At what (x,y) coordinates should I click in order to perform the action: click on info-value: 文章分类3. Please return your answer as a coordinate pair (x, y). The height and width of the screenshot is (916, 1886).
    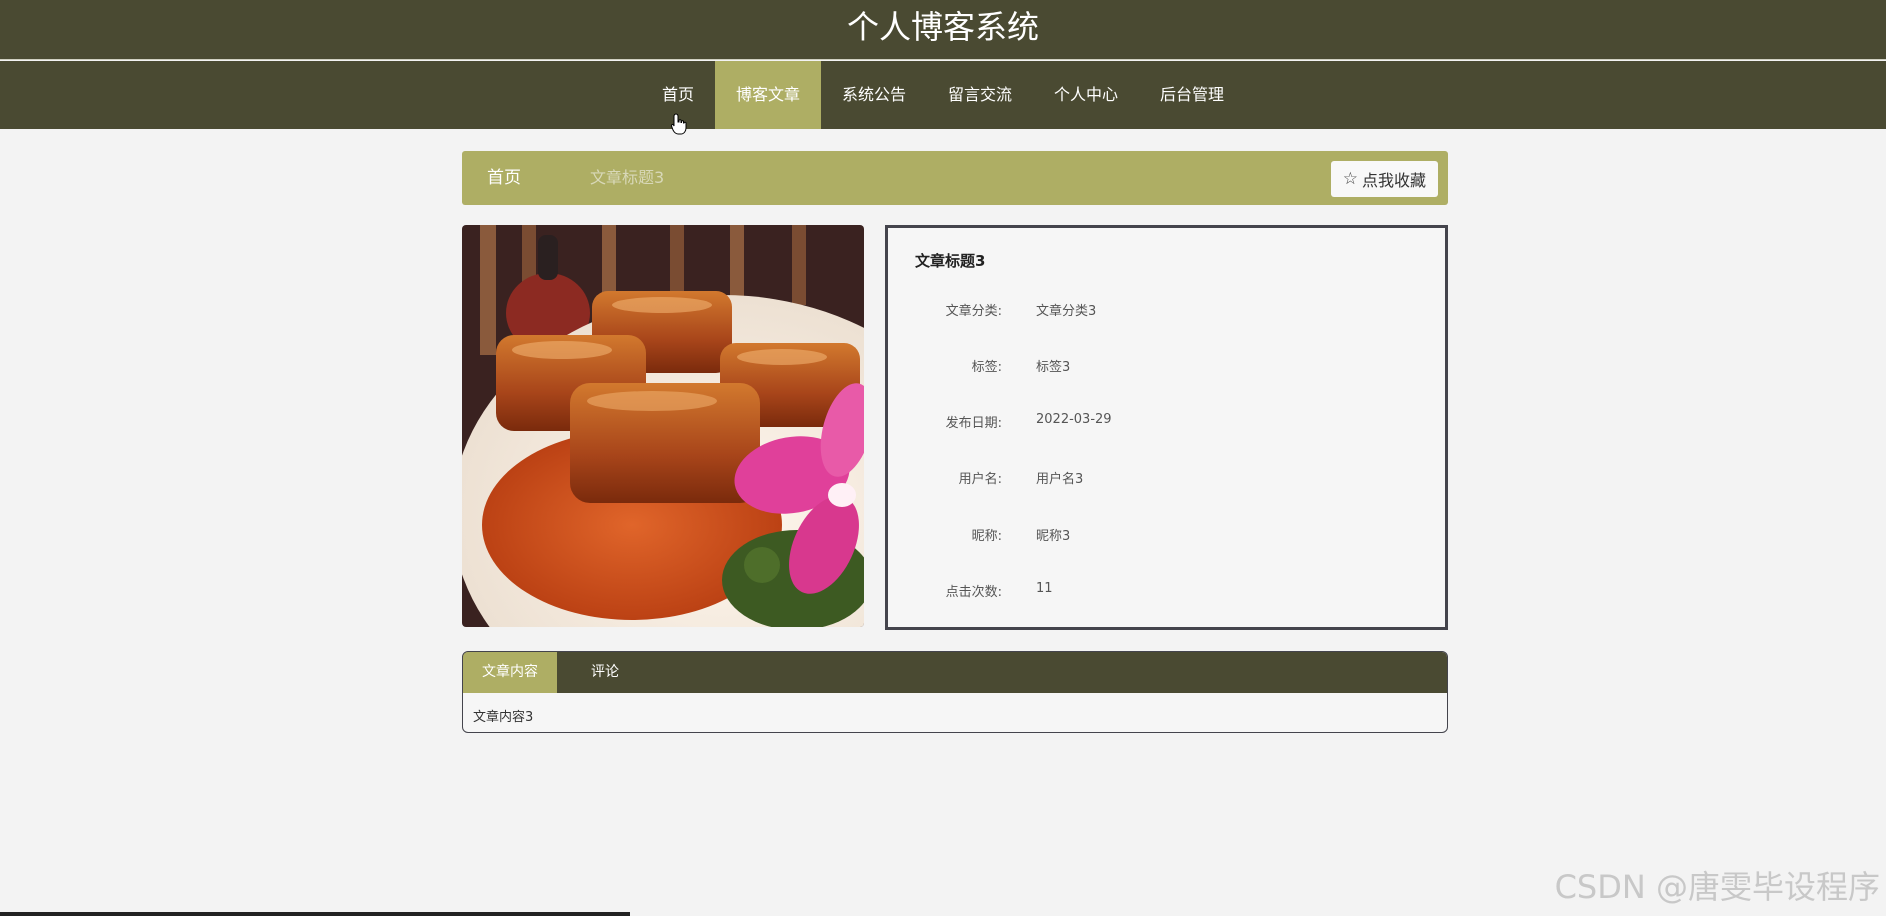
    Looking at the image, I should click on (1066, 311).